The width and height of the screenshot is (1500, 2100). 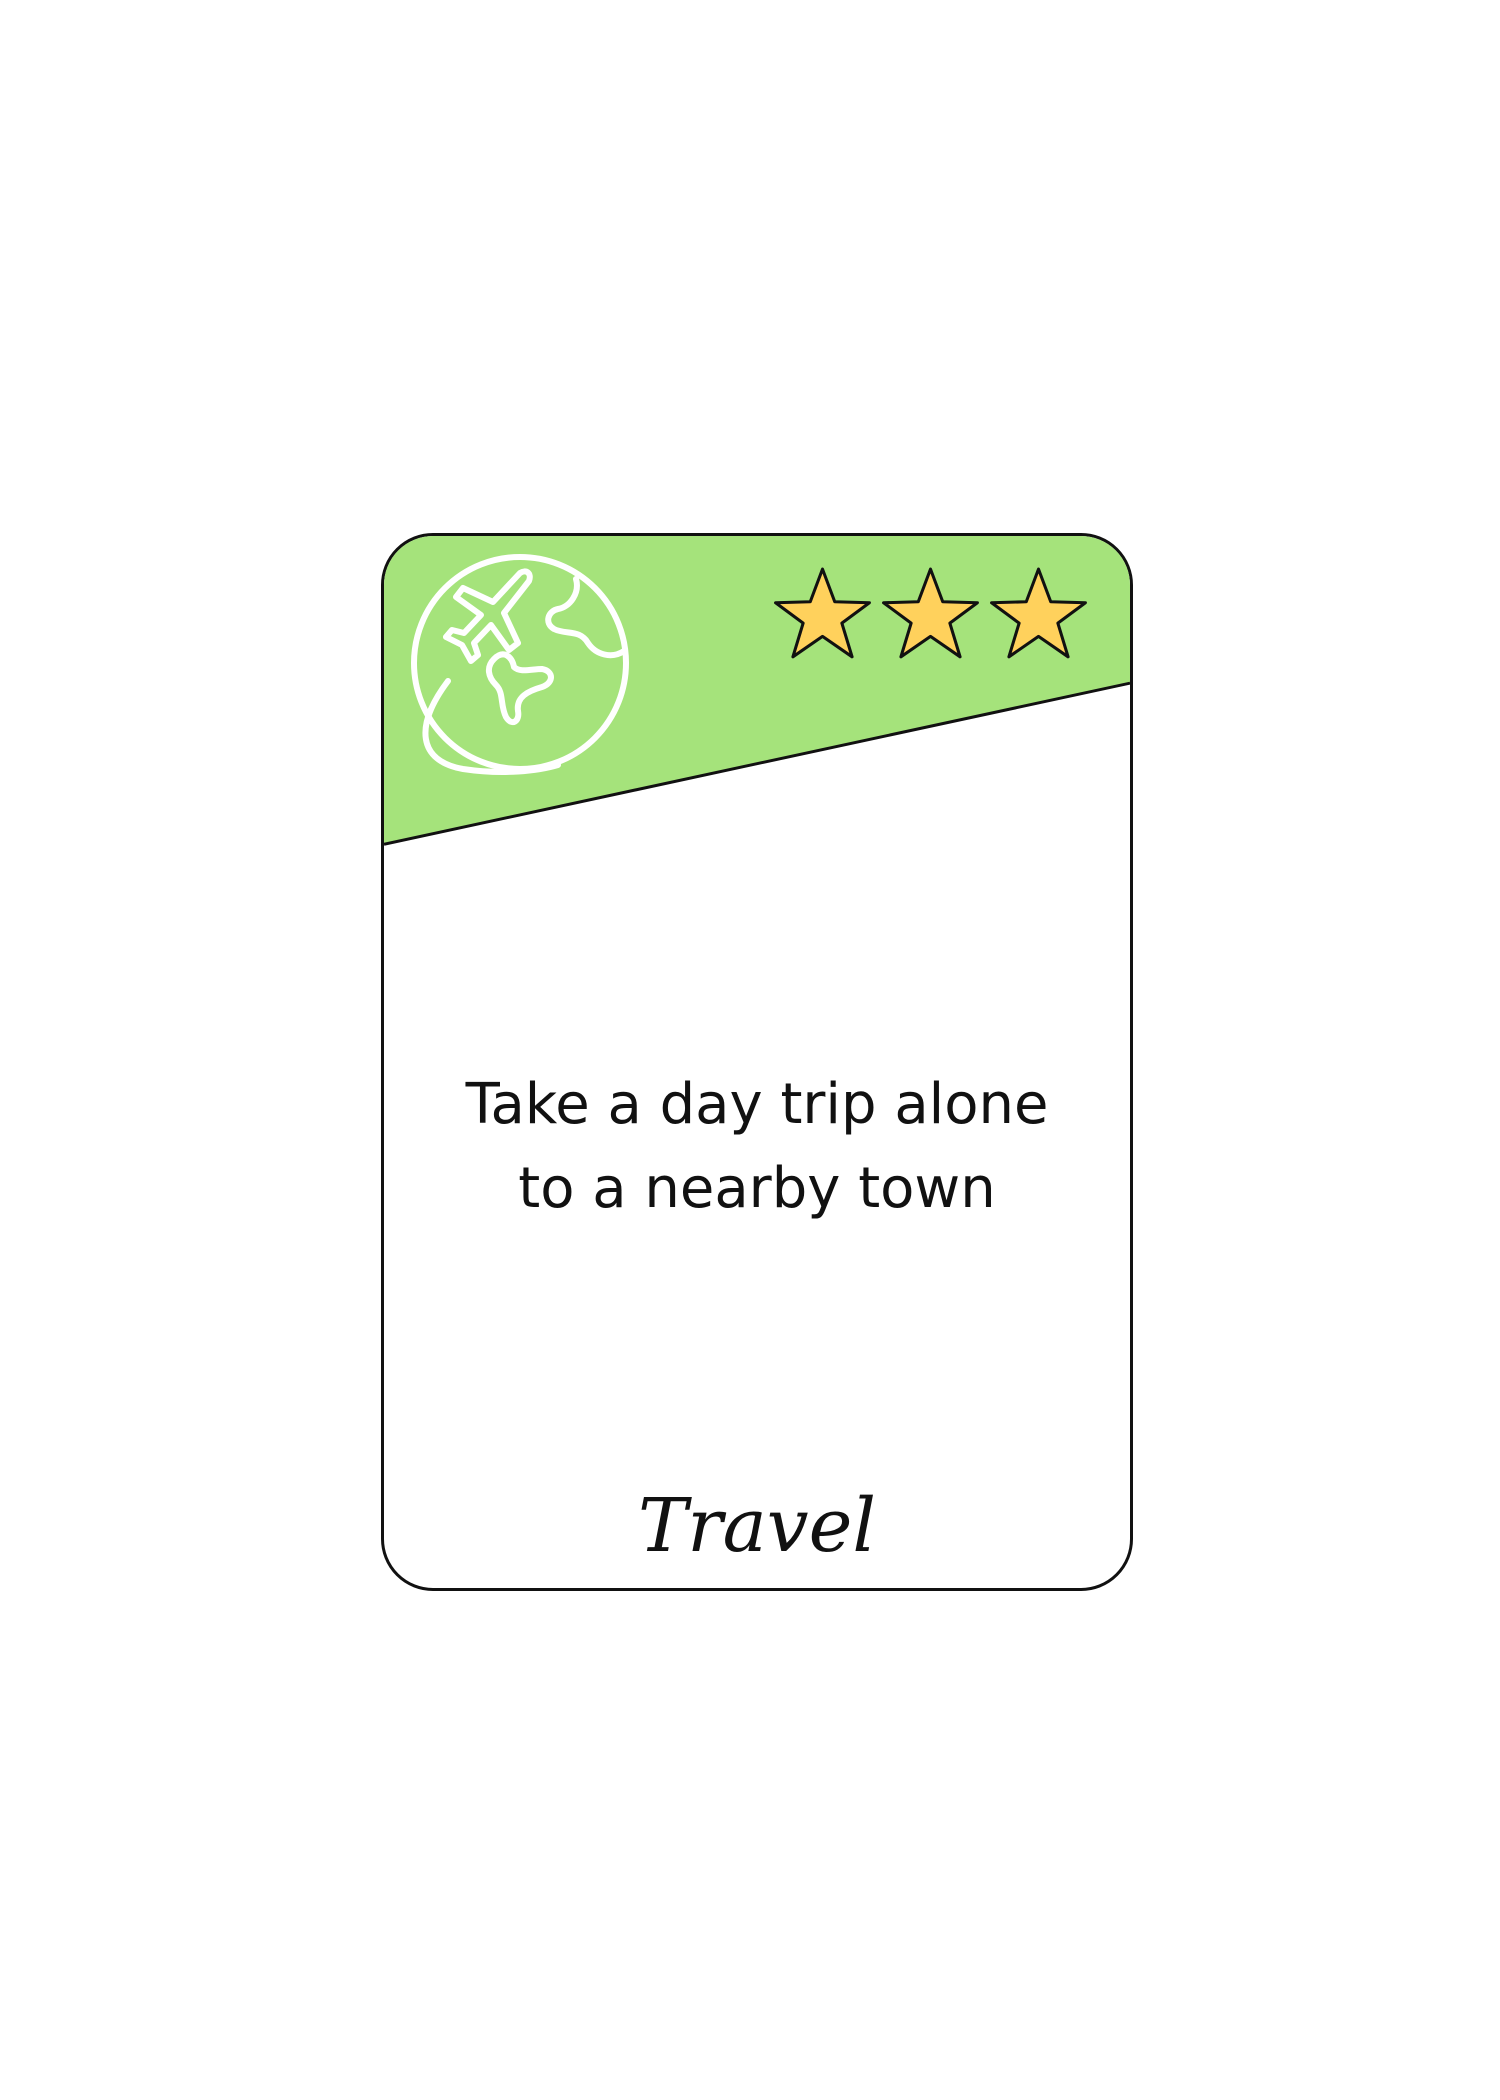 What do you see at coordinates (757, 1526) in the screenshot?
I see `category-label: Travel` at bounding box center [757, 1526].